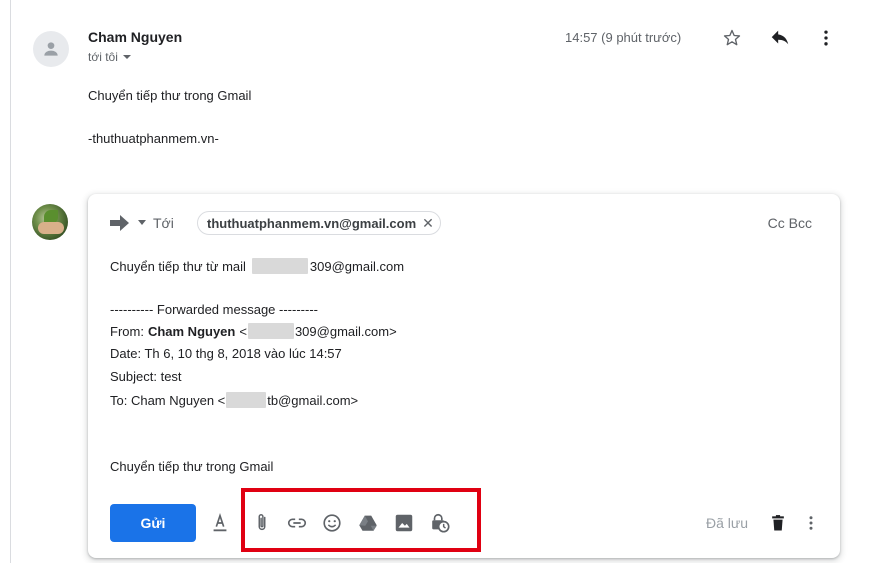 The width and height of the screenshot is (870, 563). I want to click on close-icon: ✕, so click(428, 223).